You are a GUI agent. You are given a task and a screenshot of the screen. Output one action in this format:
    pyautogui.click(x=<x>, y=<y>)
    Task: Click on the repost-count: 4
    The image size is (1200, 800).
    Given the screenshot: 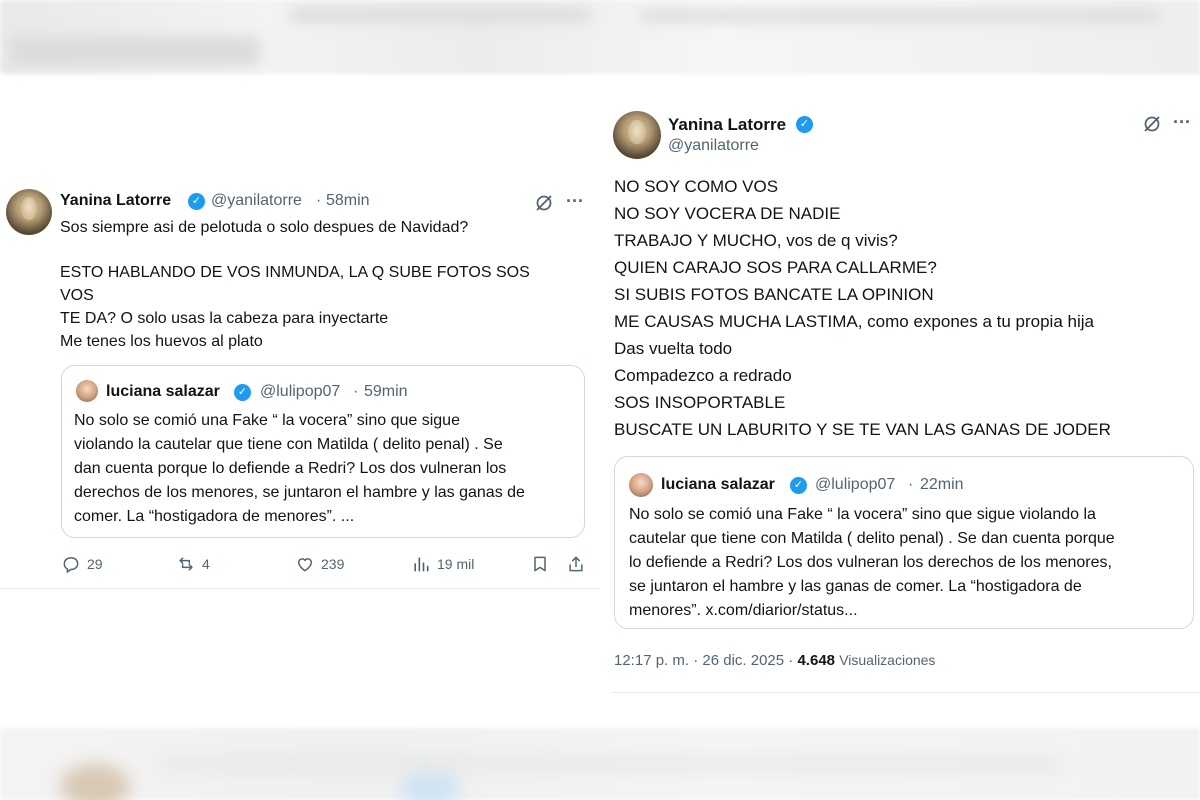 What is the action you would take?
    pyautogui.click(x=206, y=564)
    